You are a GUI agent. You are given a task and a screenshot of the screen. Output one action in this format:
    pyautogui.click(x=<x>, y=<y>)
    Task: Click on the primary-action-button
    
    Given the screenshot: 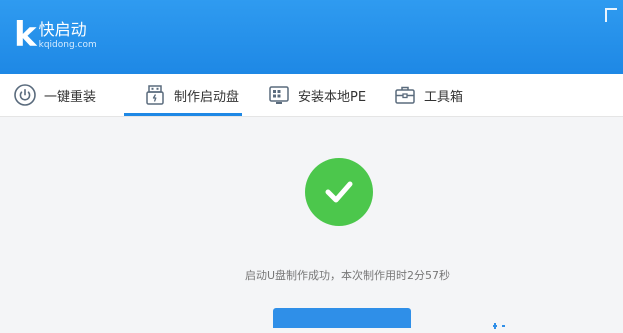 What is the action you would take?
    pyautogui.click(x=342, y=318)
    